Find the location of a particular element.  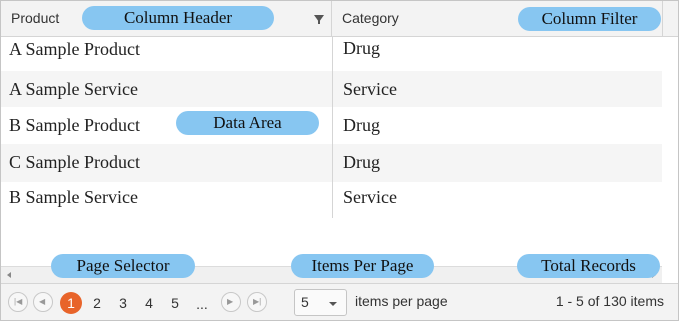

previous-page-icon: ◀ is located at coordinates (42, 301).